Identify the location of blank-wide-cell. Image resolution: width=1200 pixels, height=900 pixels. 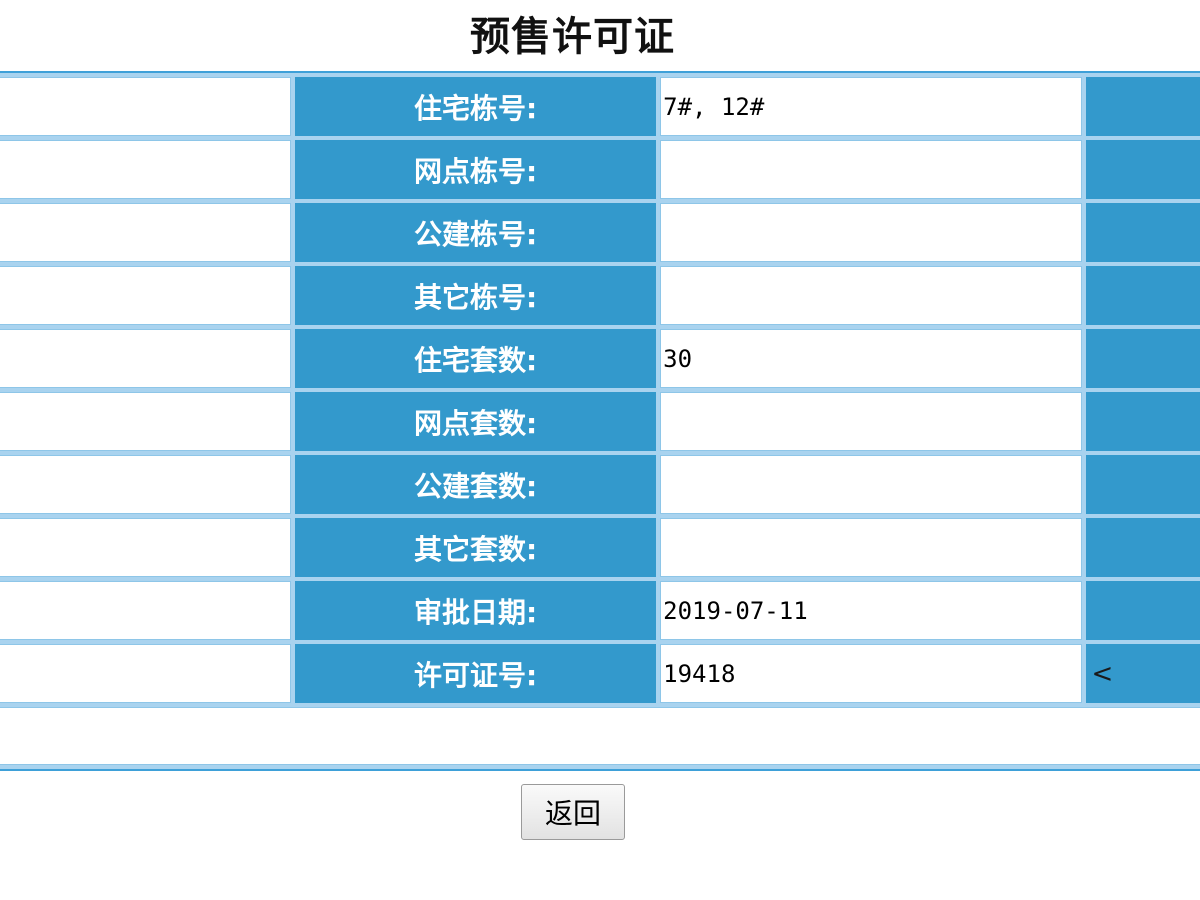
(600, 736).